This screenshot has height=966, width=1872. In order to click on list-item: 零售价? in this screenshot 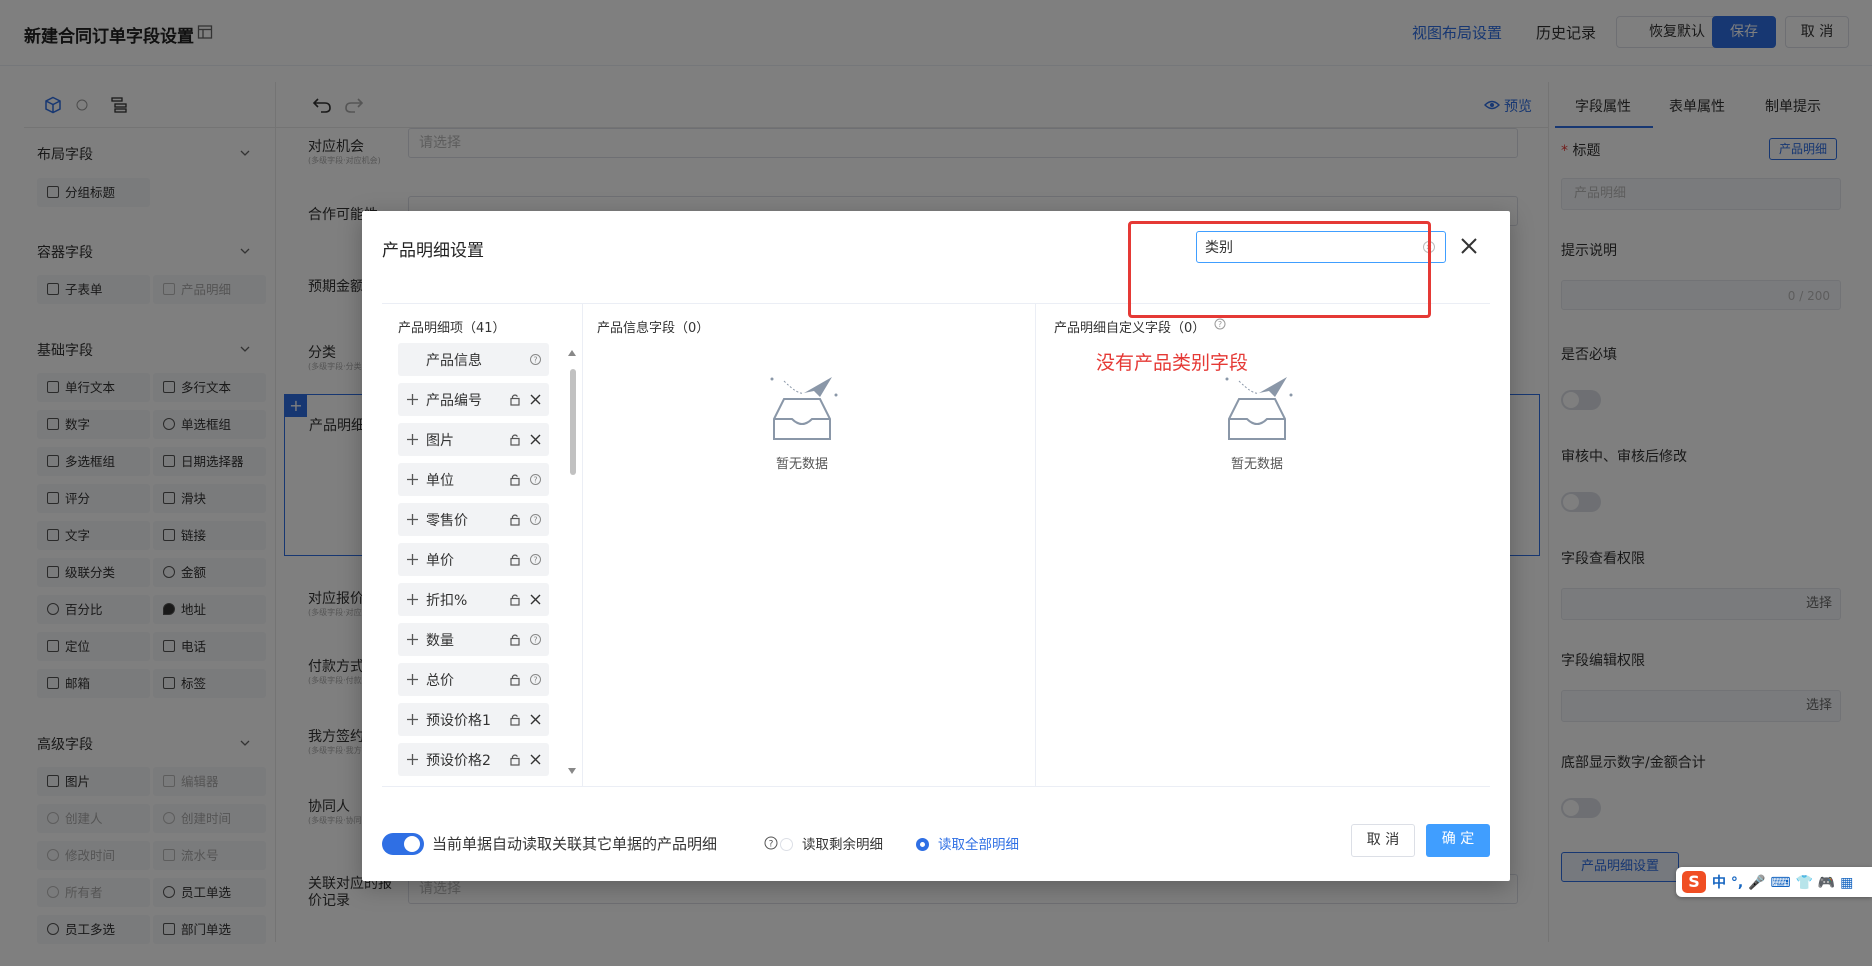, I will do `click(473, 519)`.